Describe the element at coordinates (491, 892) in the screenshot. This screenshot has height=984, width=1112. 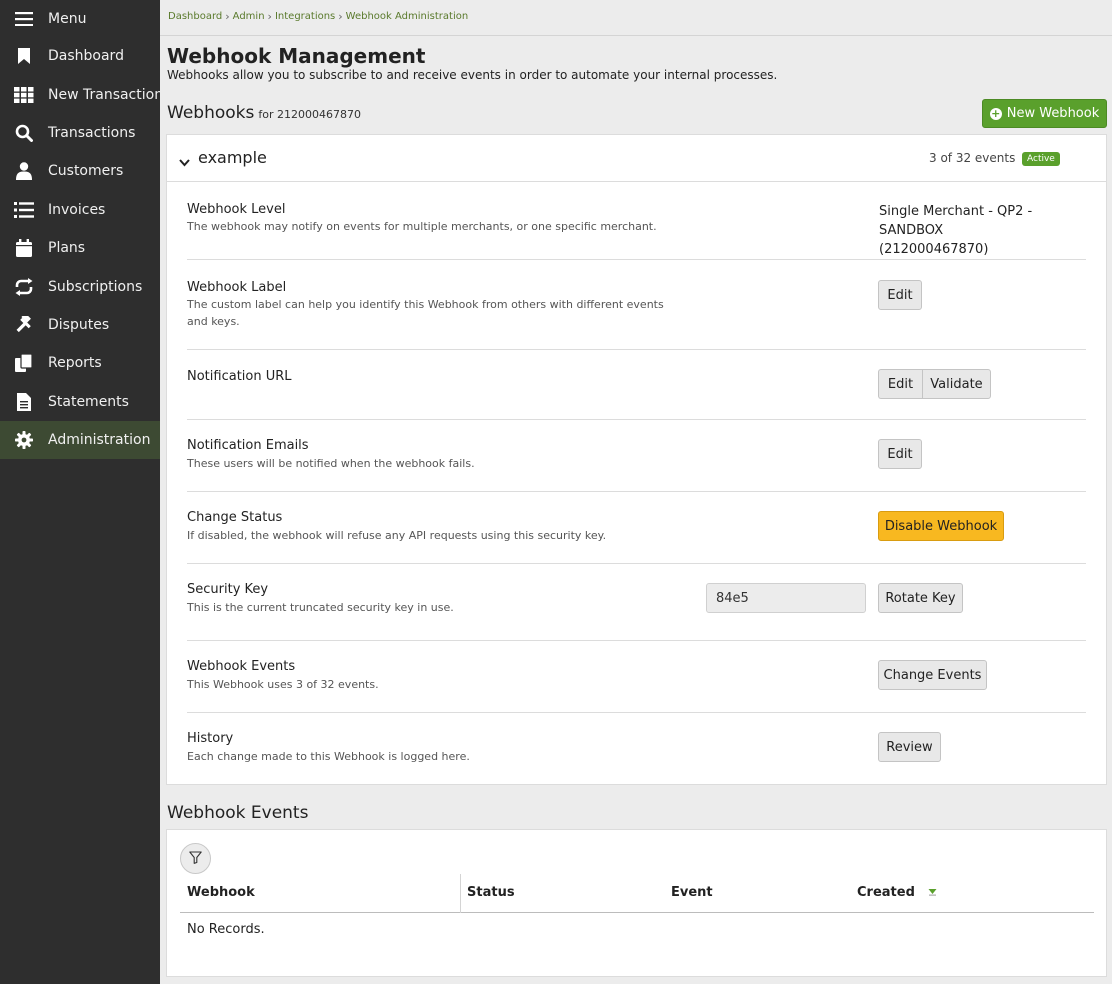
I see `column-status: Status` at that location.